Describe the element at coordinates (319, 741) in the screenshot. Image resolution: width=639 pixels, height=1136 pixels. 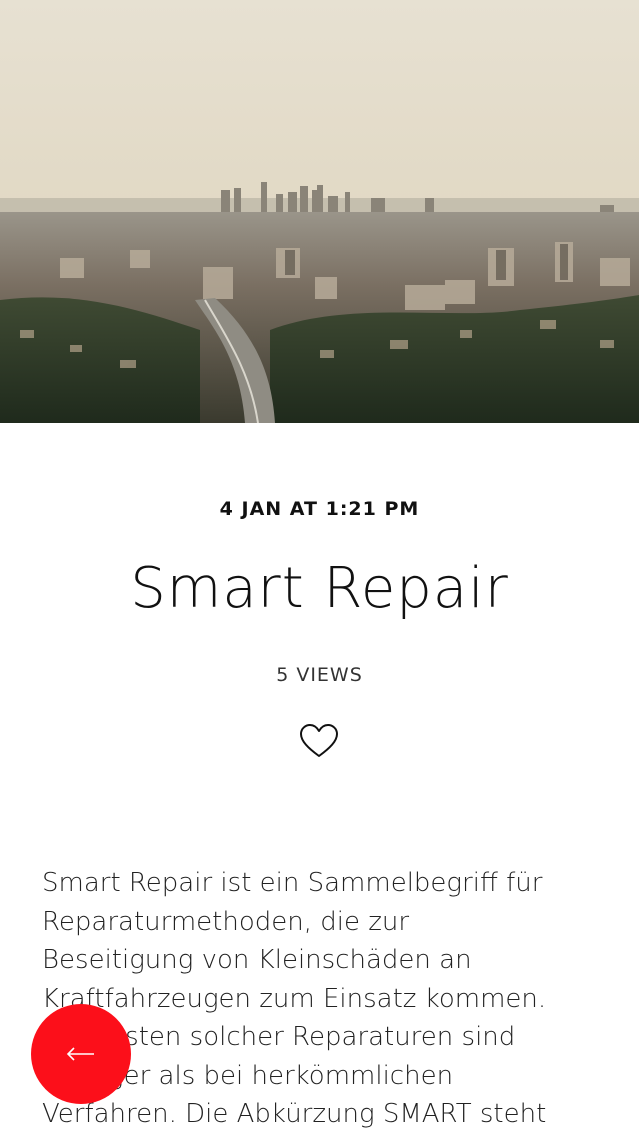
I see `heart-icon` at that location.